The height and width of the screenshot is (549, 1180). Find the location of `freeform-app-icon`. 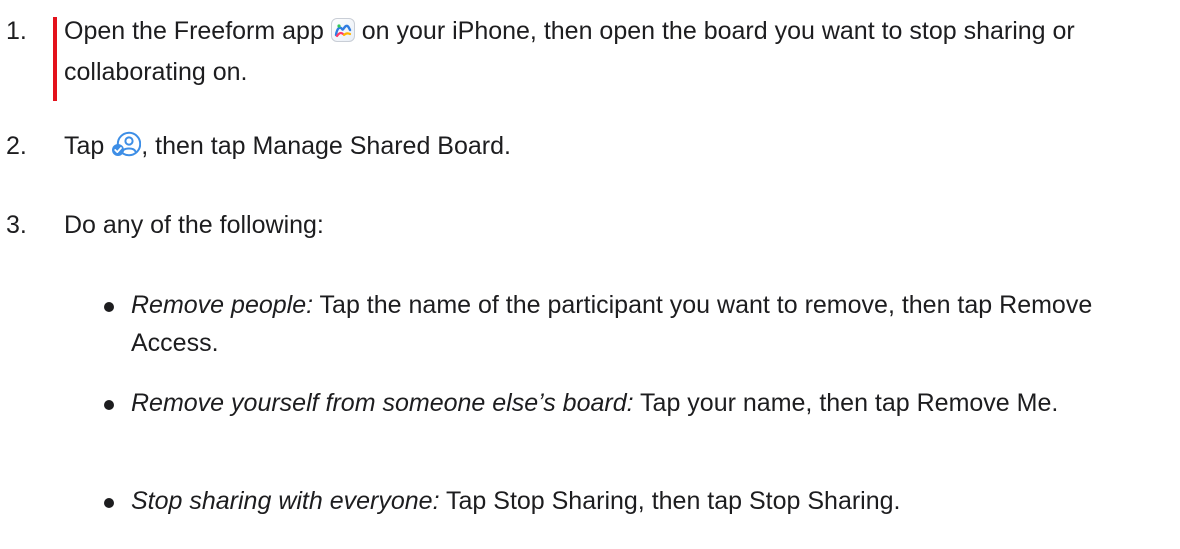

freeform-app-icon is located at coordinates (342, 34).